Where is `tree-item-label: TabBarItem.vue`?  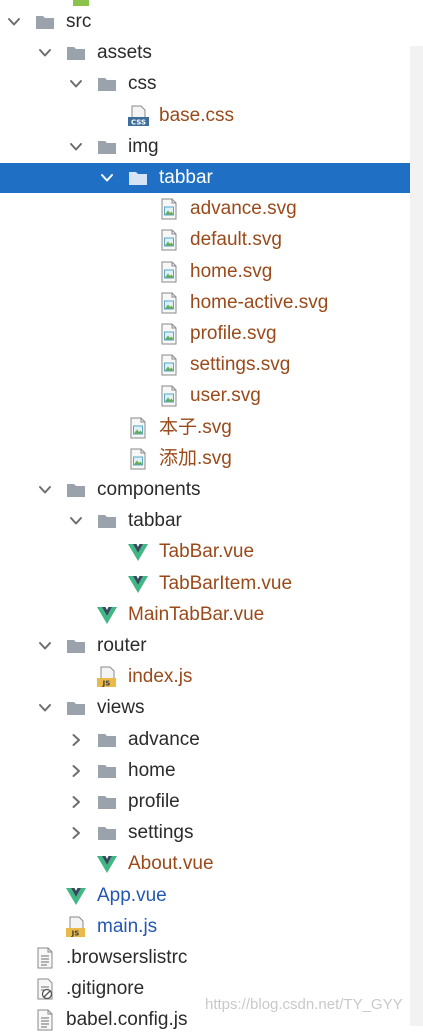
tree-item-label: TabBarItem.vue is located at coordinates (226, 583).